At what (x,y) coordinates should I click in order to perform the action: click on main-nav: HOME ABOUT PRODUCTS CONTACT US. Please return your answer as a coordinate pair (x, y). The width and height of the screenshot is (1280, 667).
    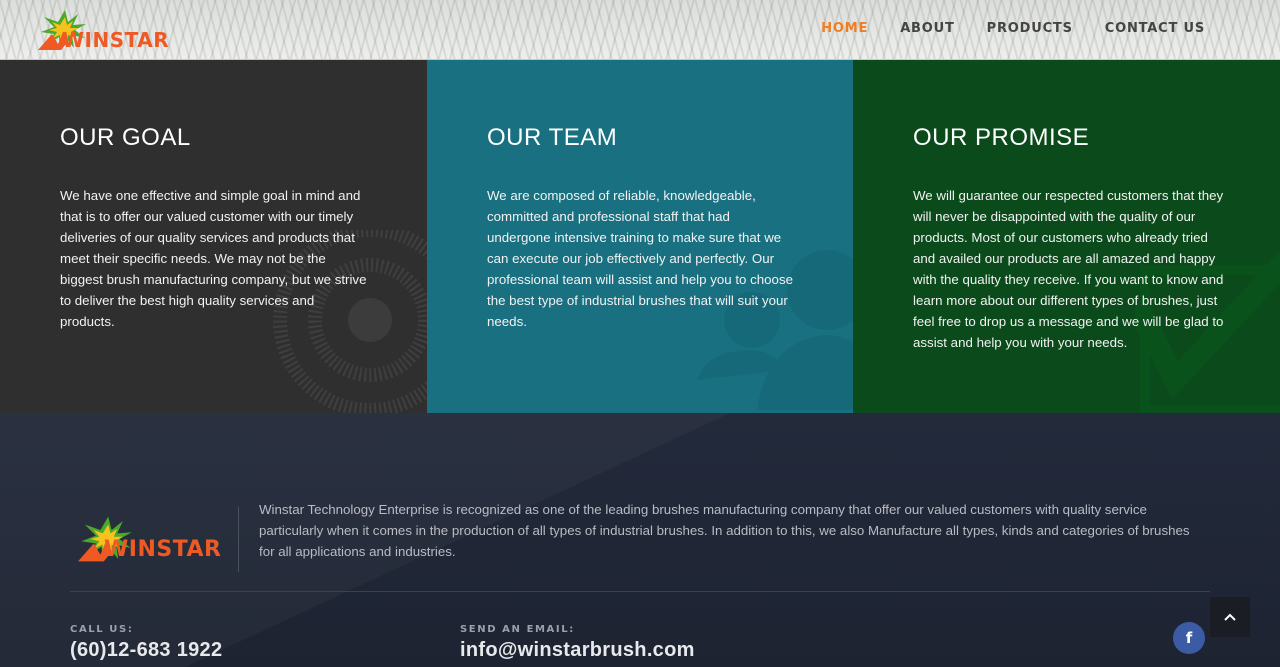
    Looking at the image, I should click on (997, 28).